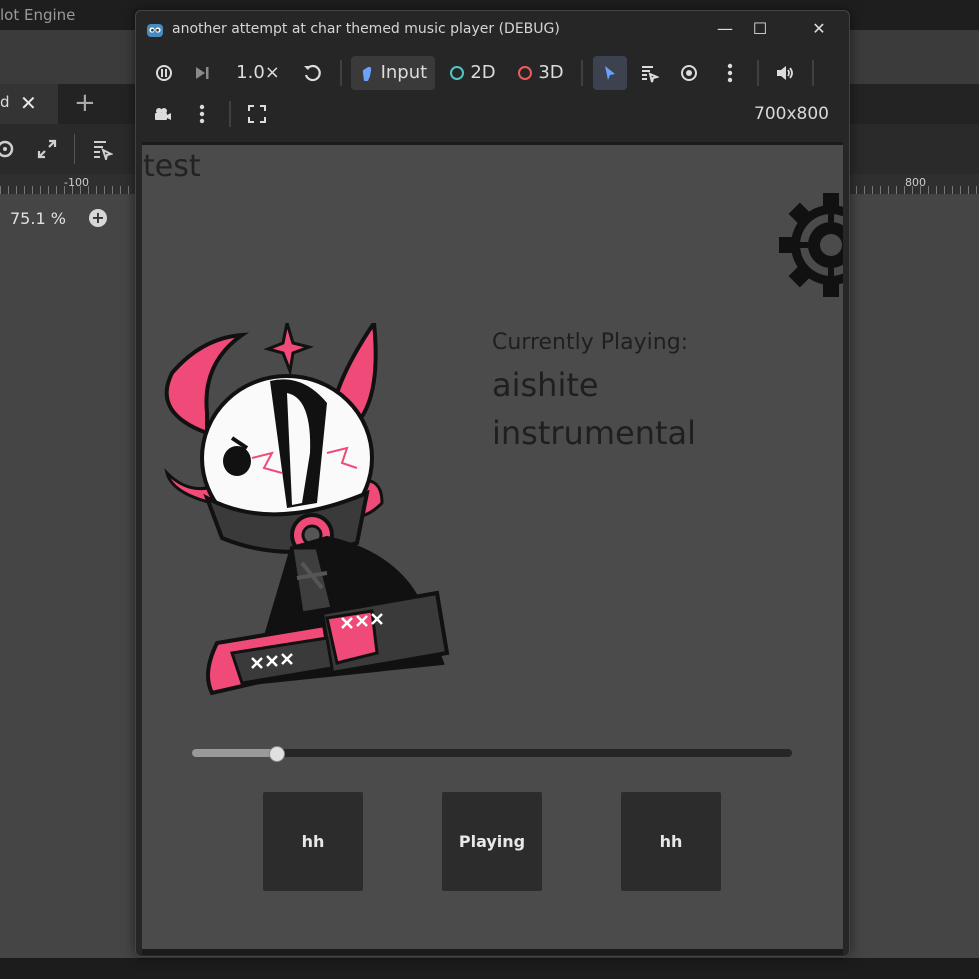 The width and height of the screenshot is (979, 979). I want to click on mode-2d-icon, so click(457, 73).